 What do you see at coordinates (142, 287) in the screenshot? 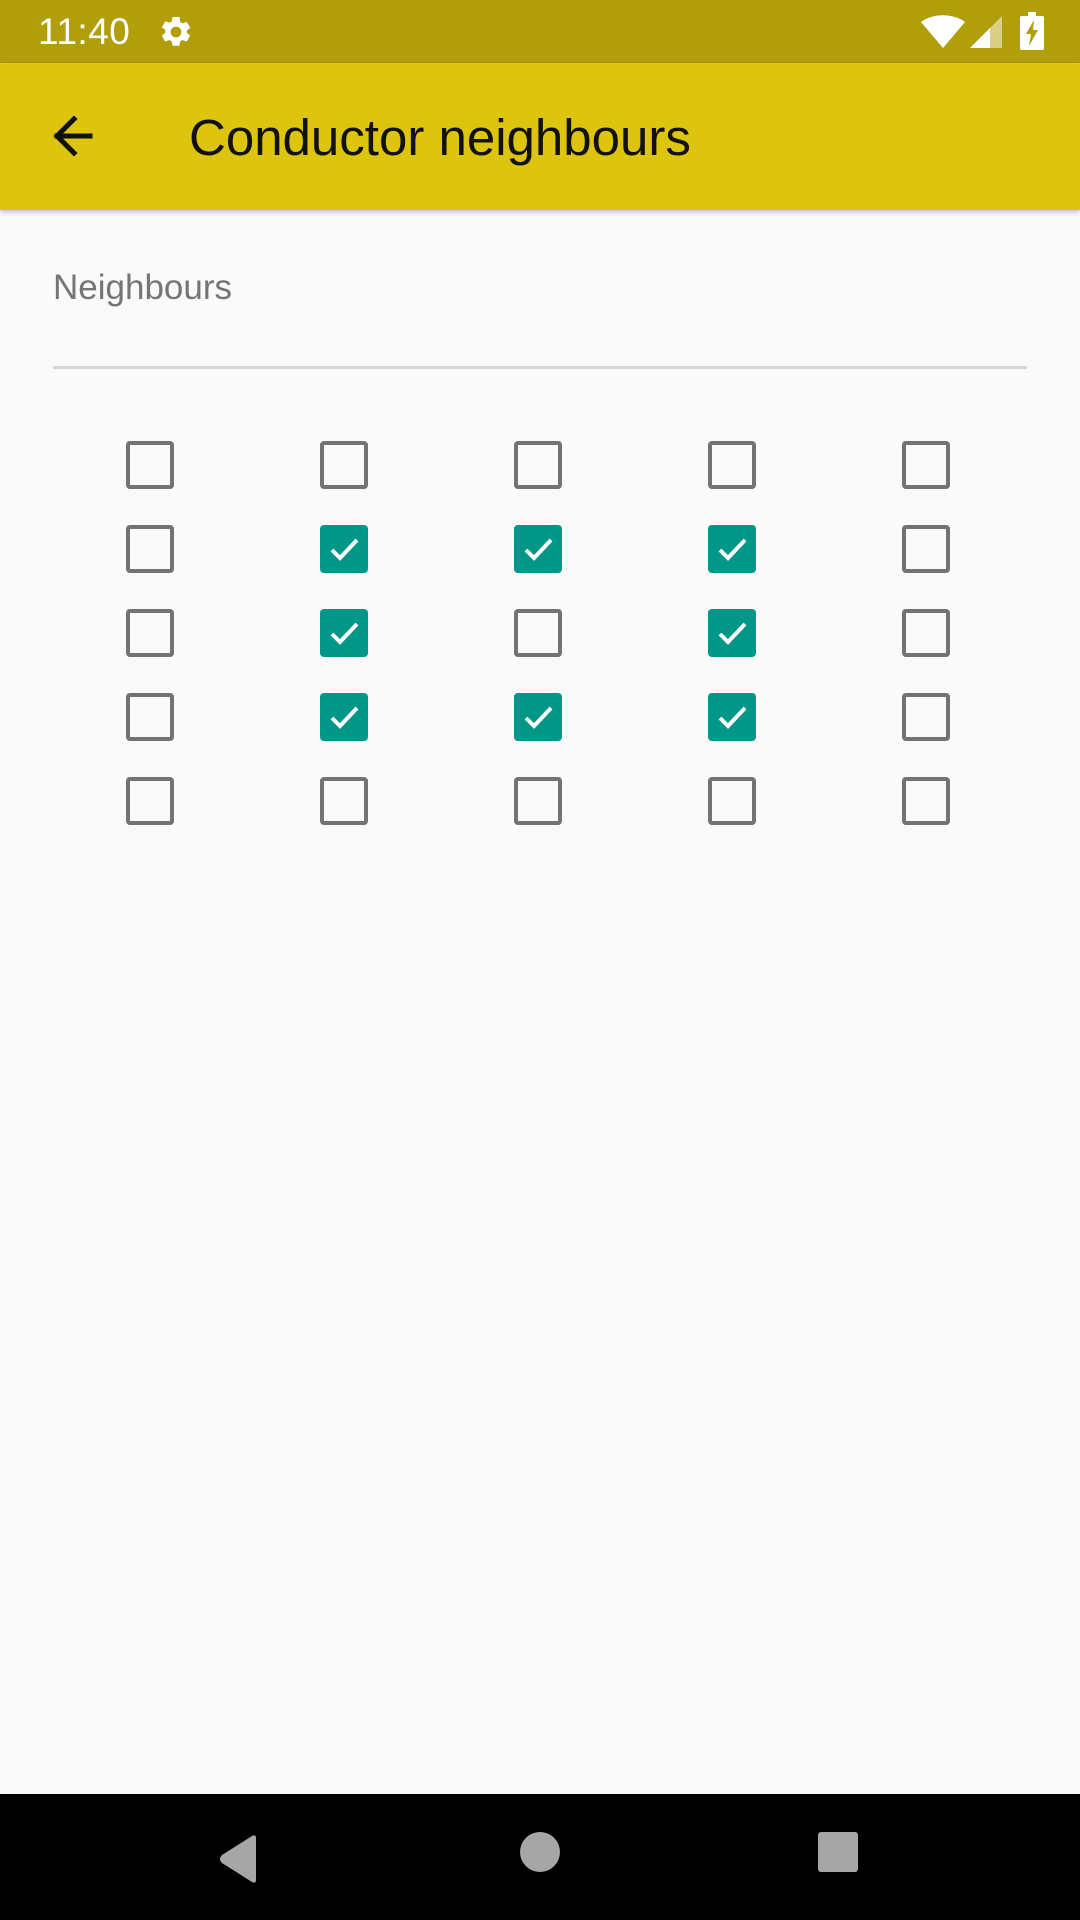
I see `neighbours-label: Neighbours` at bounding box center [142, 287].